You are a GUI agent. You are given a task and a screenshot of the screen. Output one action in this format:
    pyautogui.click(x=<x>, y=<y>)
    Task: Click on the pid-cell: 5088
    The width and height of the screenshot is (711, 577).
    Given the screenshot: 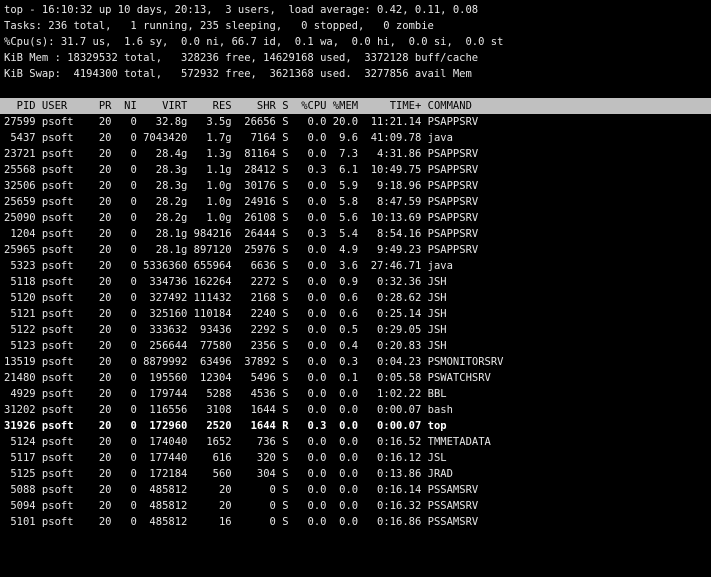 What is the action you would take?
    pyautogui.click(x=20, y=490)
    